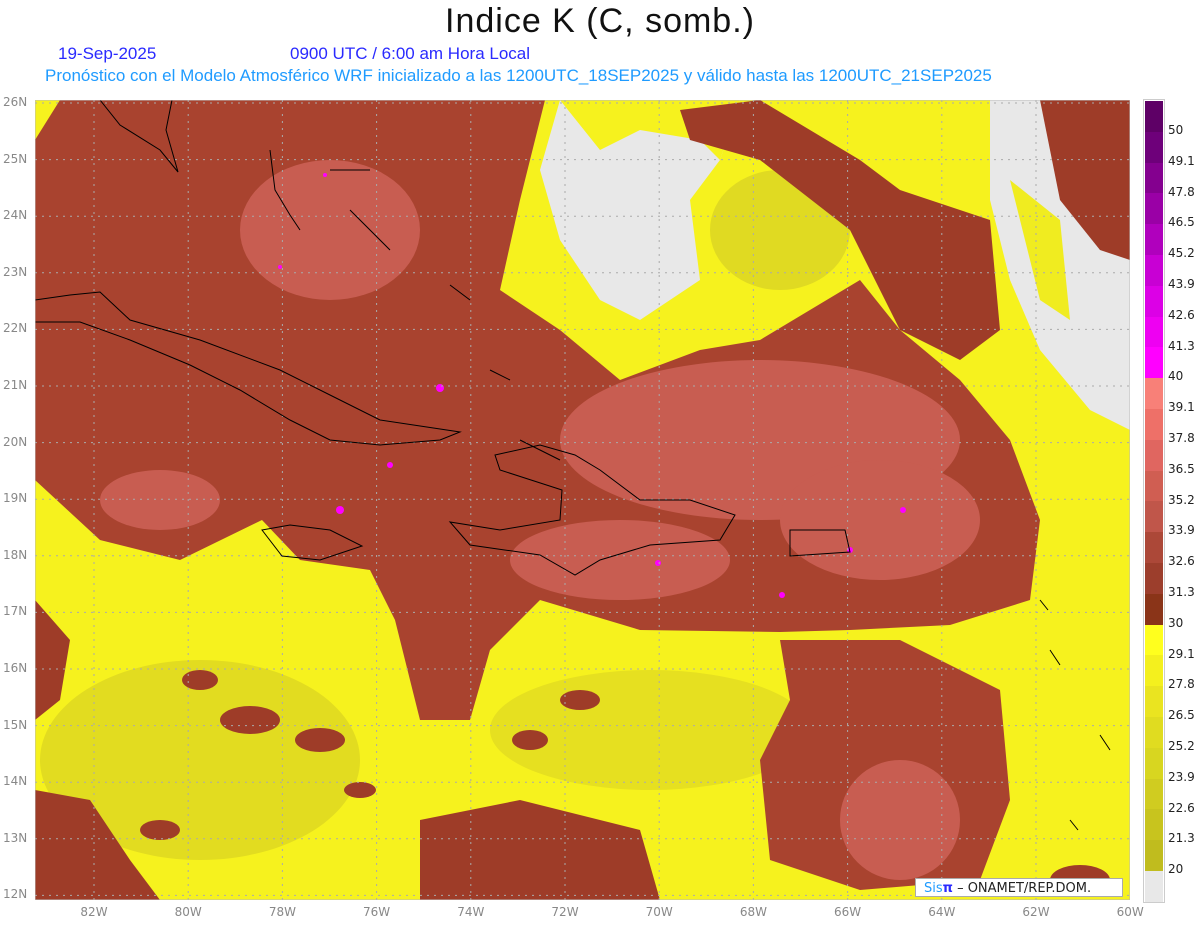 Image resolution: width=1200 pixels, height=927 pixels. Describe the element at coordinates (753, 912) in the screenshot. I see `lon-label: 68W` at that location.